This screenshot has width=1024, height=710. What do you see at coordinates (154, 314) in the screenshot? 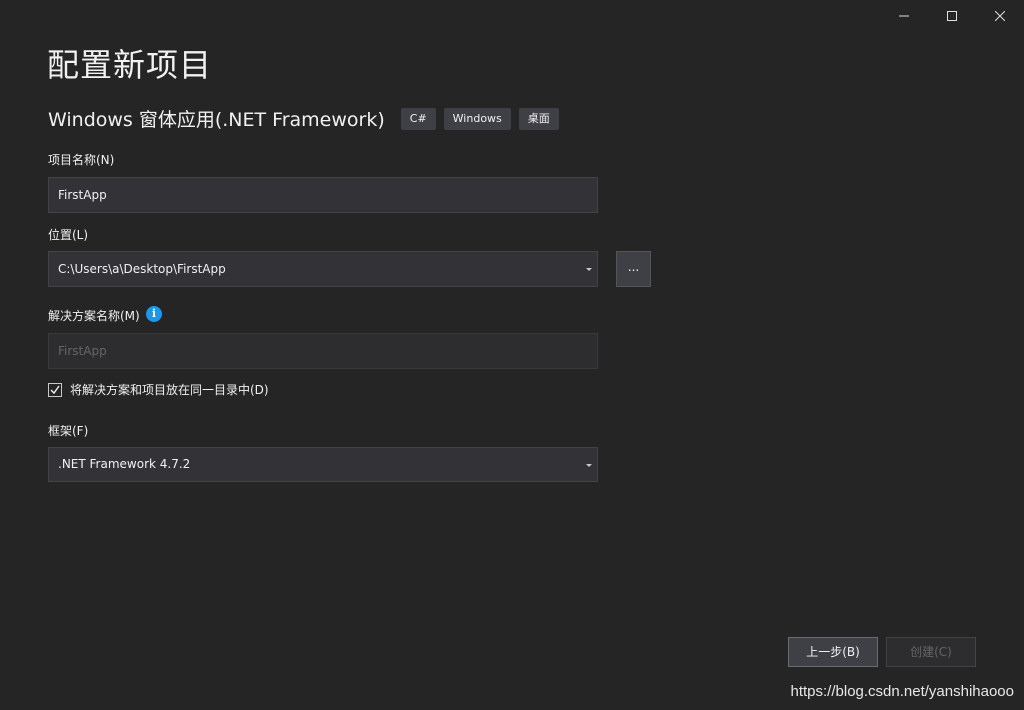
I see `info-icon: i` at bounding box center [154, 314].